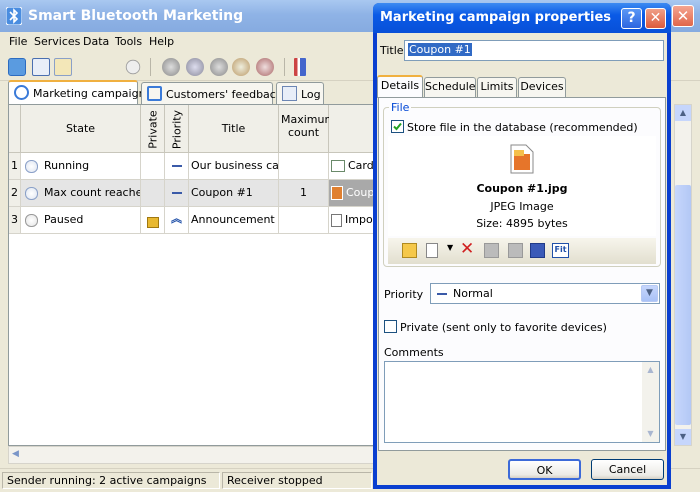  Describe the element at coordinates (649, 293) in the screenshot. I see `chevron-down-icon: ▼` at that location.